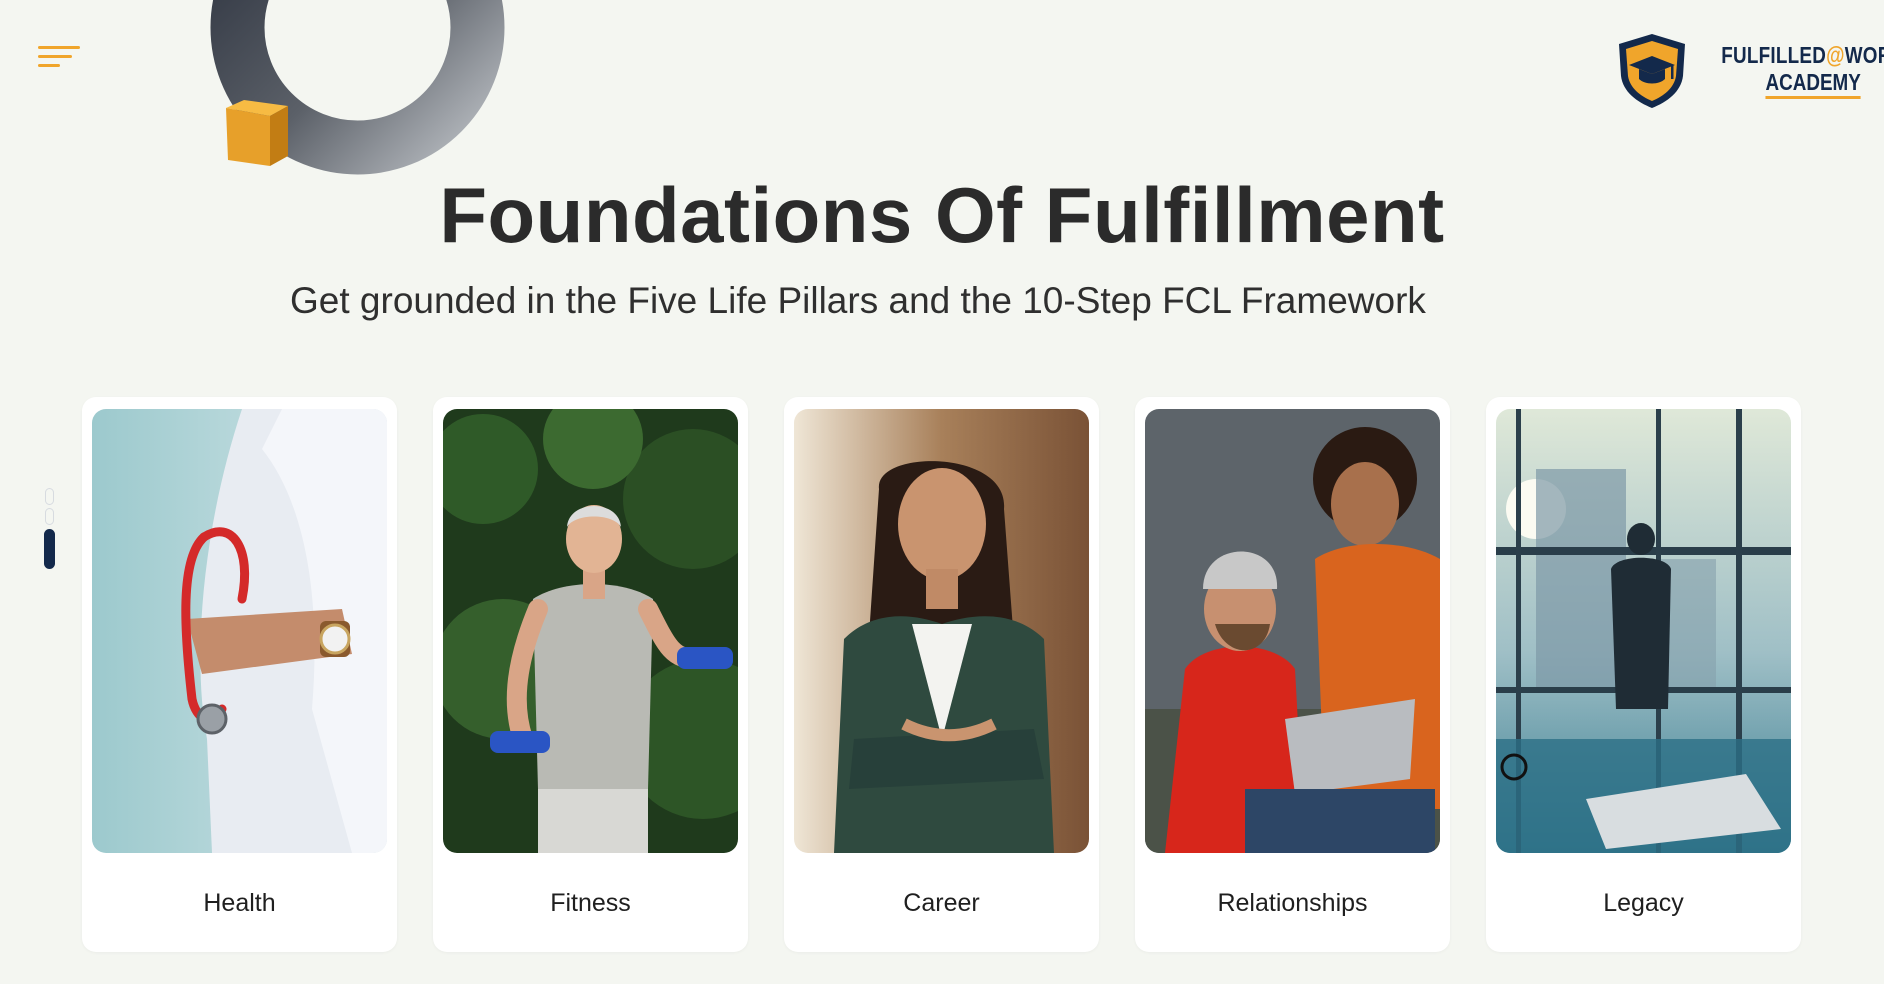 The width and height of the screenshot is (1884, 984). Describe the element at coordinates (942, 215) in the screenshot. I see `page-title: Foundations Of Fulfillment` at that location.